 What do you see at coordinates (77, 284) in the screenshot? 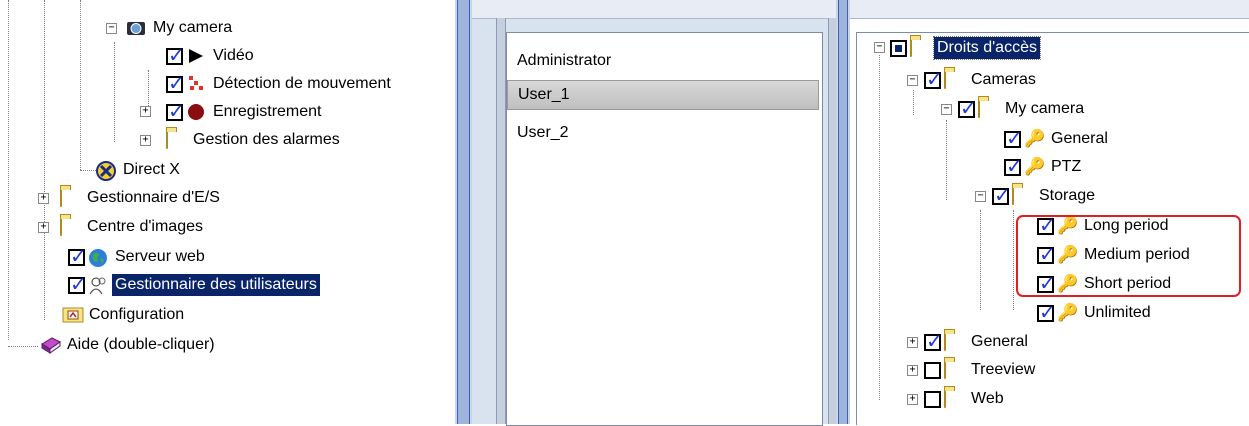
I see `user-manager-checkbox` at bounding box center [77, 284].